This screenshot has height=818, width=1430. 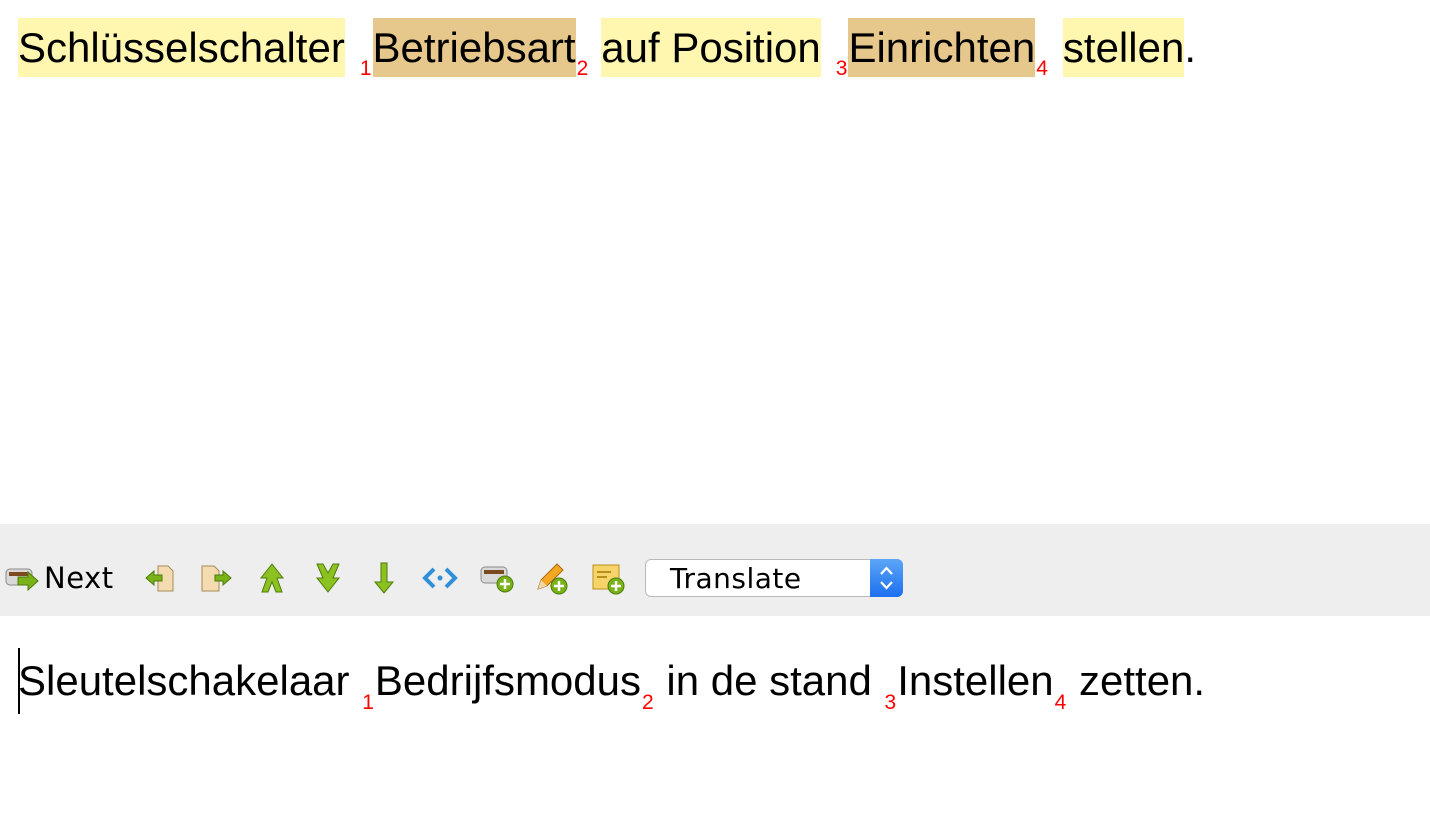 I want to click on edit-pencil-icon, so click(x=552, y=578).